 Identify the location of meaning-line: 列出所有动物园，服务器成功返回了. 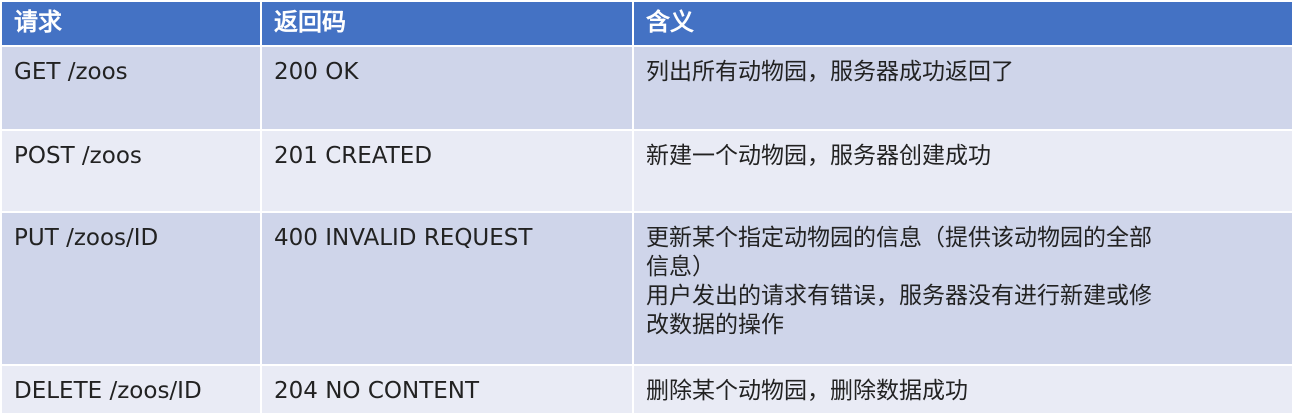
(830, 72).